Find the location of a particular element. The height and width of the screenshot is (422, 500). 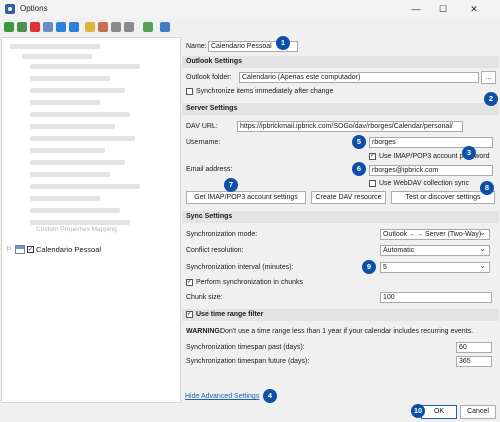

ok-button: OK is located at coordinates (439, 412).